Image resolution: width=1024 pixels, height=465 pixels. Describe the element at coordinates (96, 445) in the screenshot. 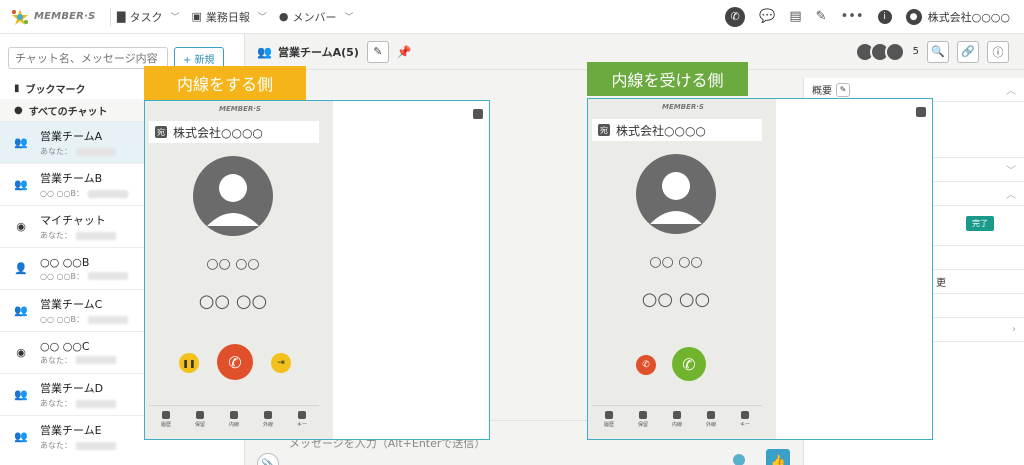

I see `blurred-message` at that location.